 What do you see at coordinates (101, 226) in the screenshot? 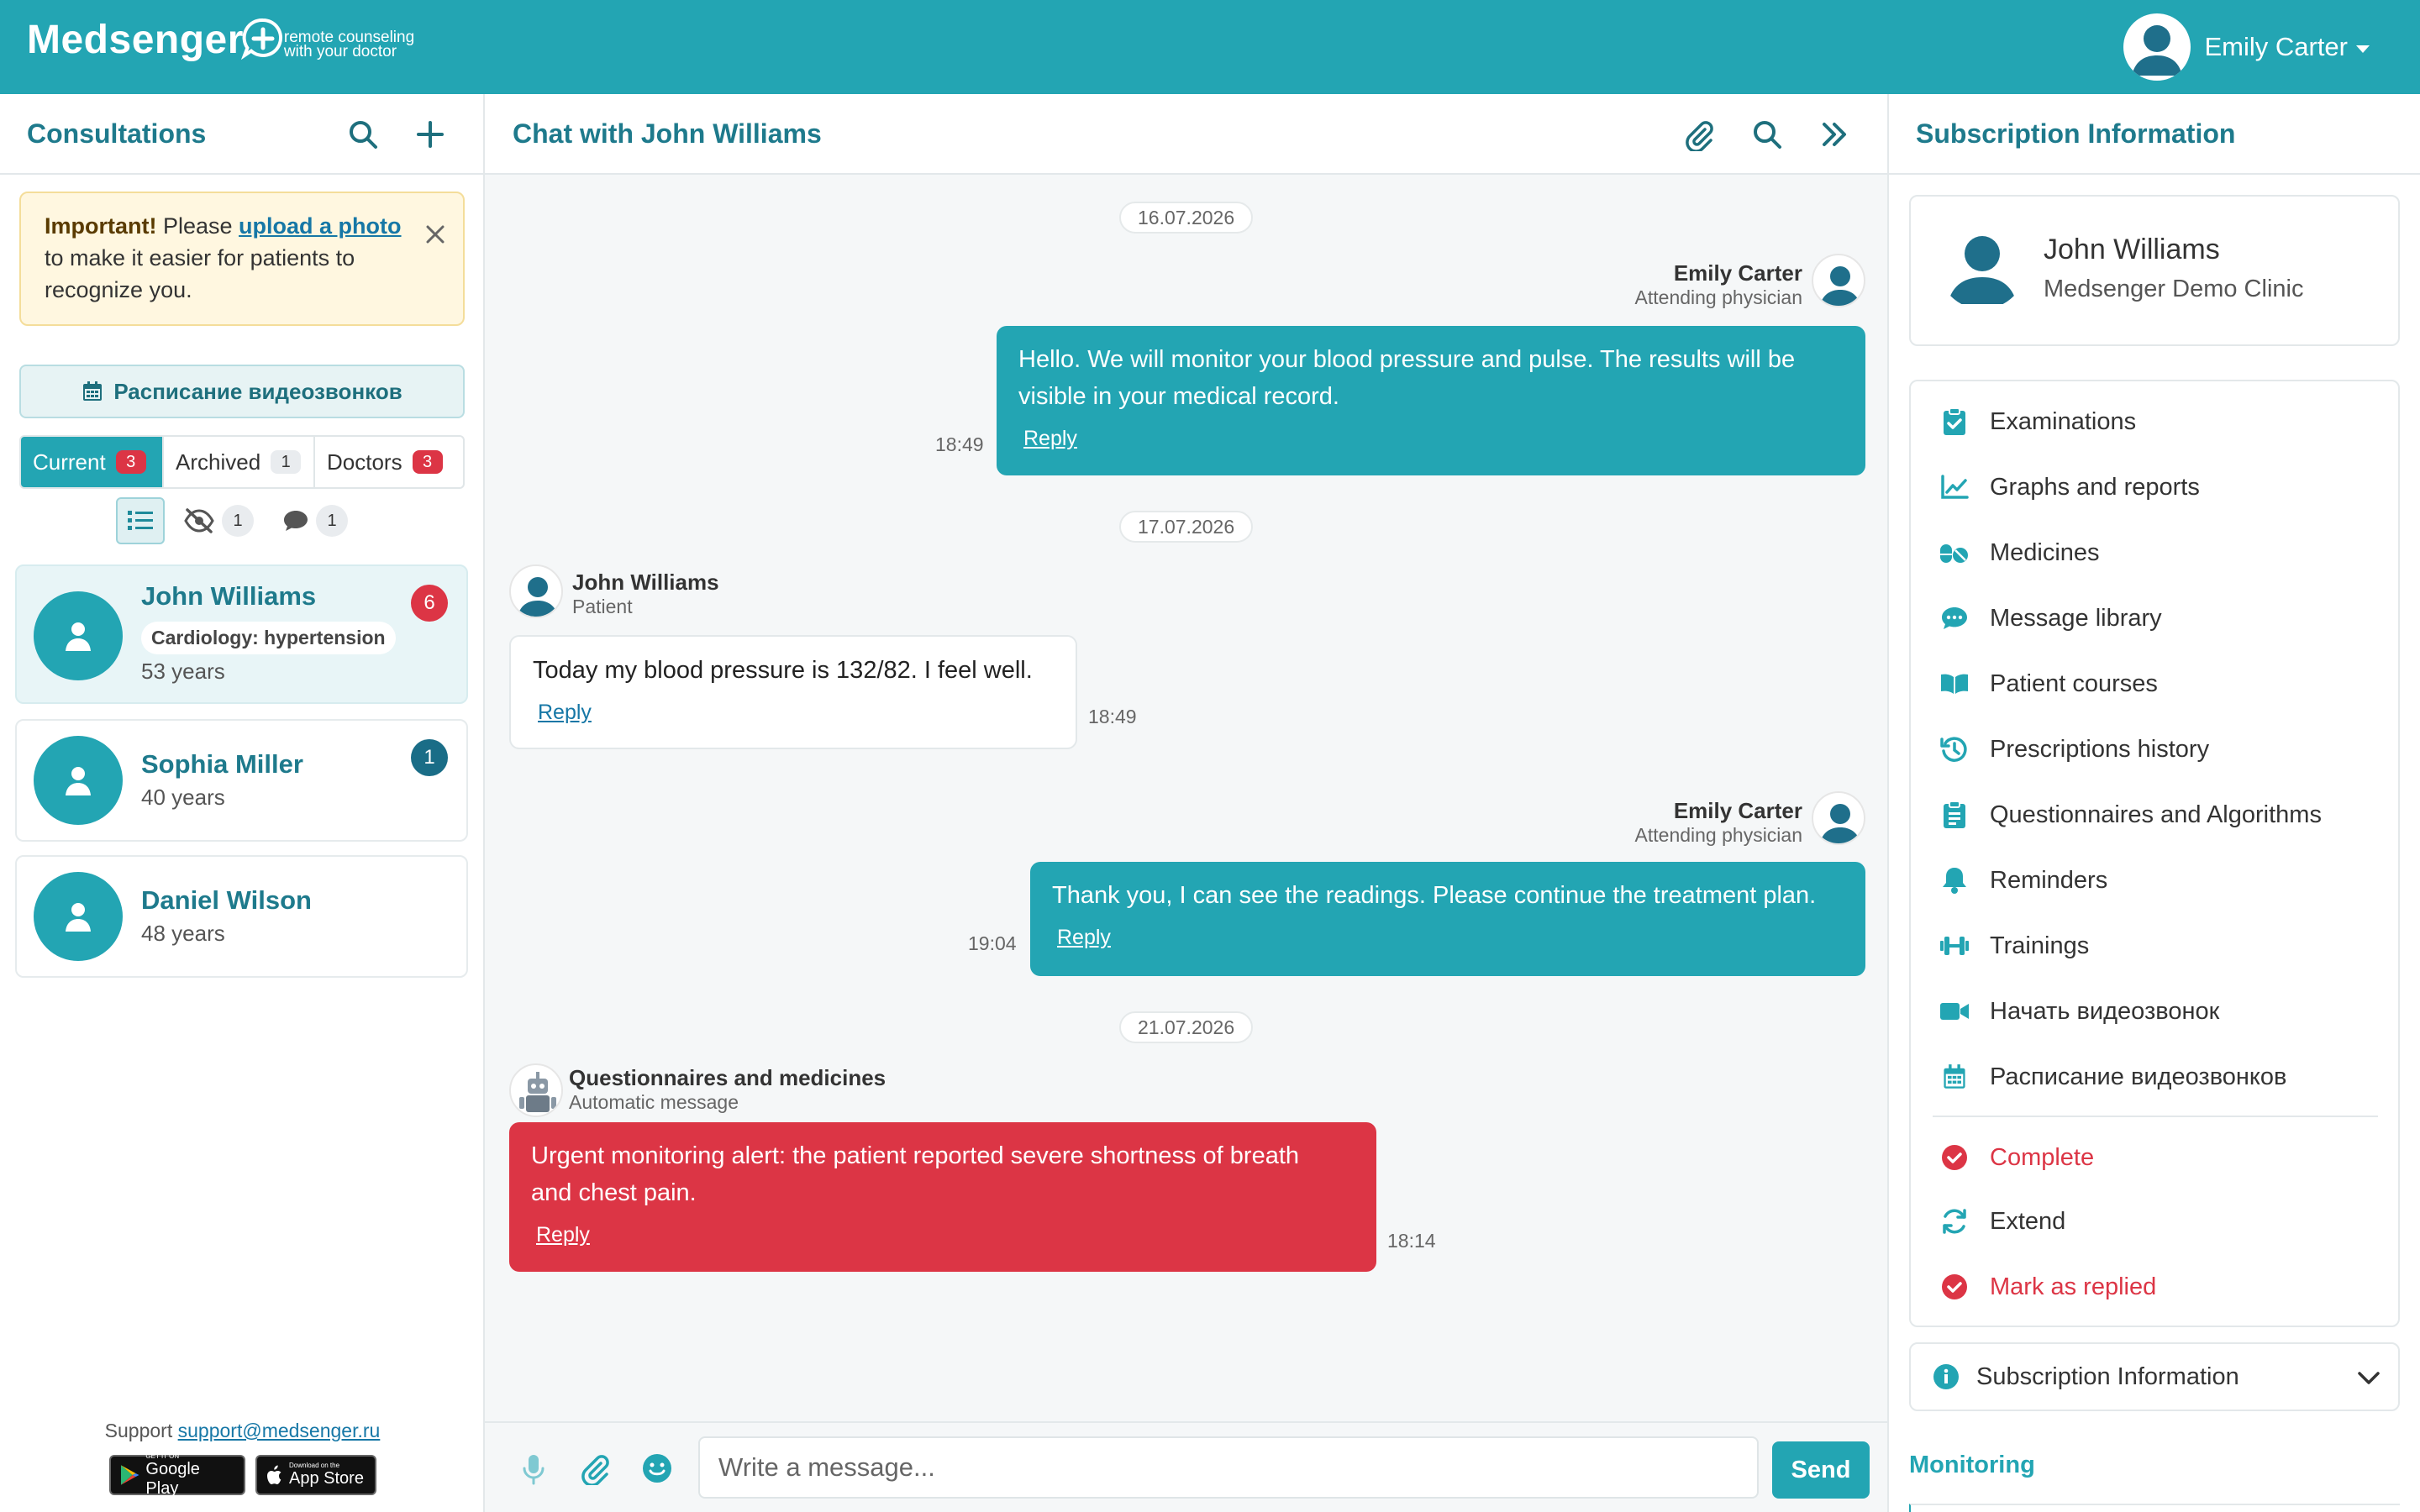
I see `notice-important: Important!` at bounding box center [101, 226].